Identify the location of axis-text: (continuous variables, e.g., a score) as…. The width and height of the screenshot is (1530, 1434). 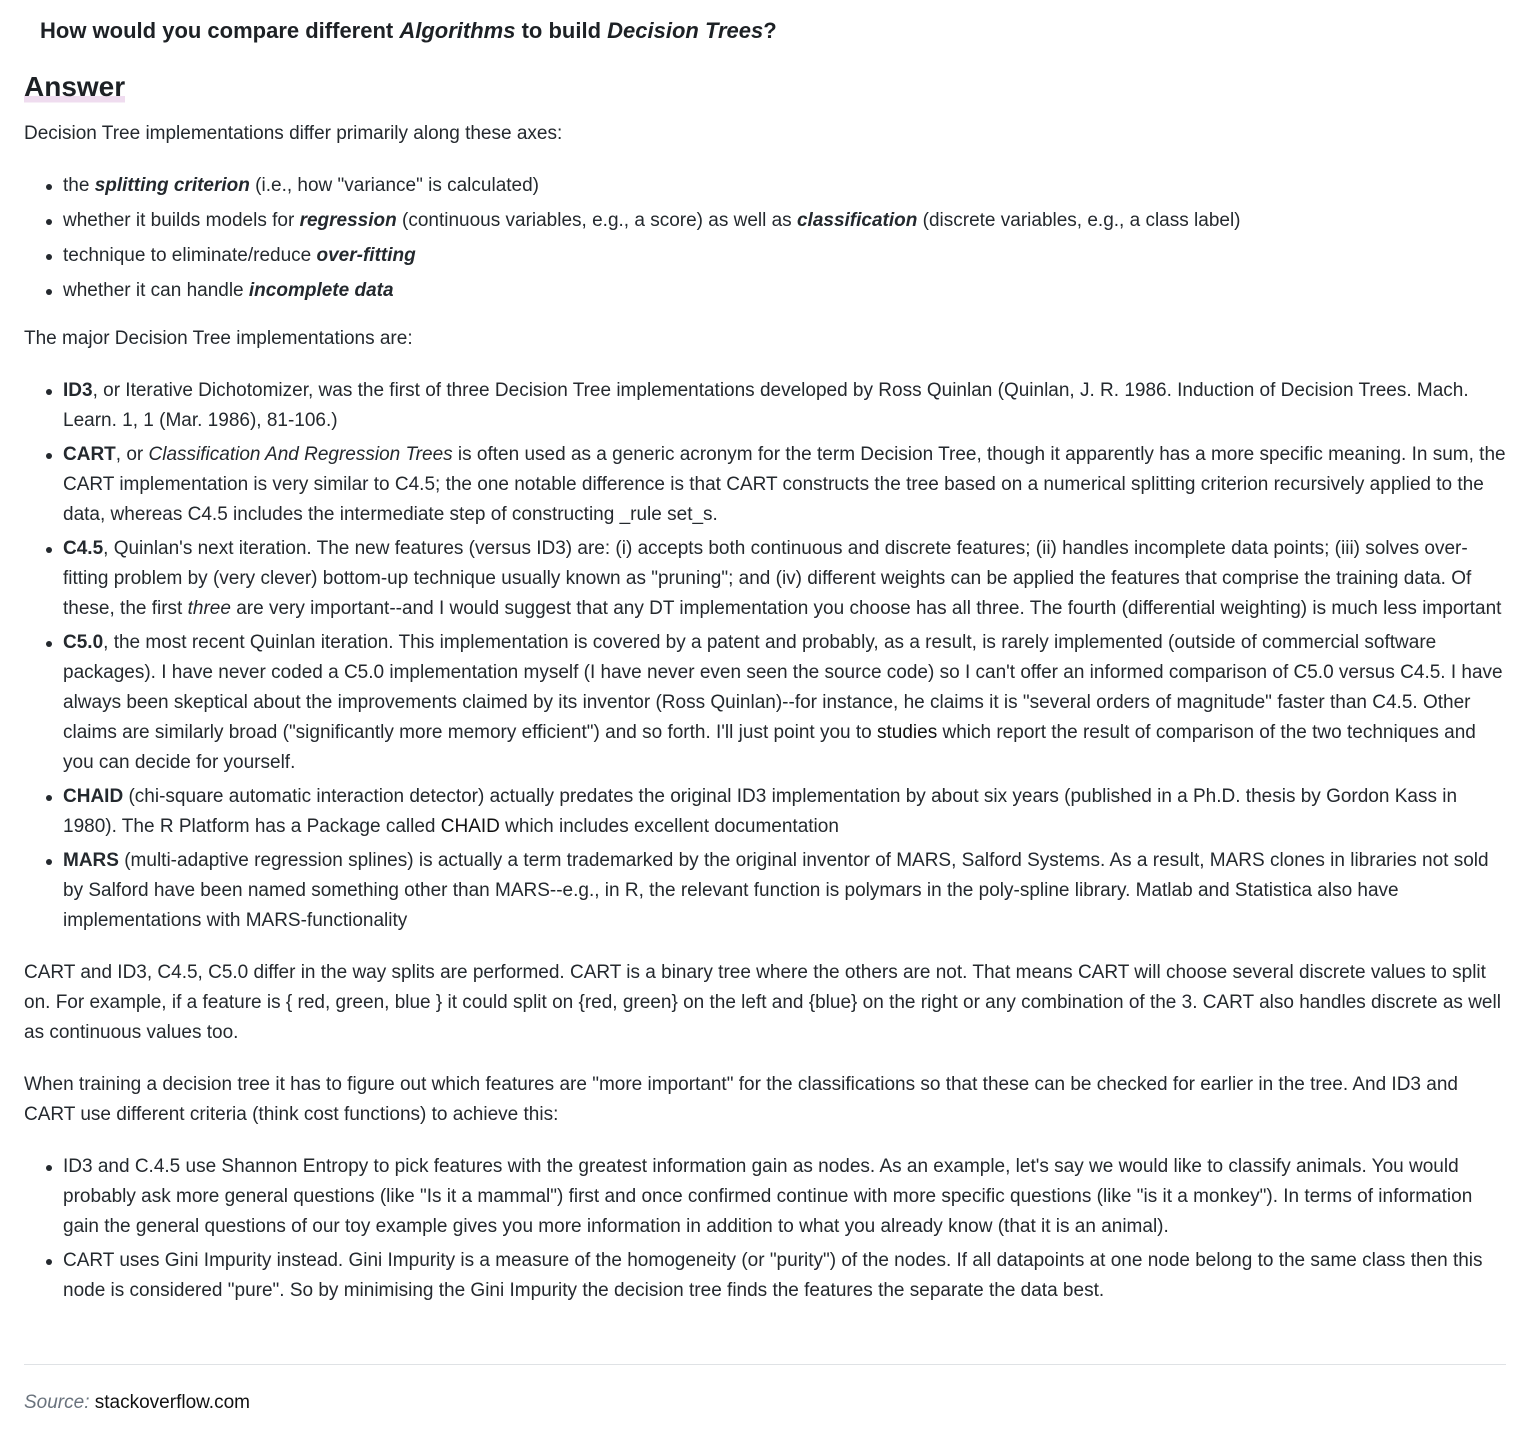
(596, 220).